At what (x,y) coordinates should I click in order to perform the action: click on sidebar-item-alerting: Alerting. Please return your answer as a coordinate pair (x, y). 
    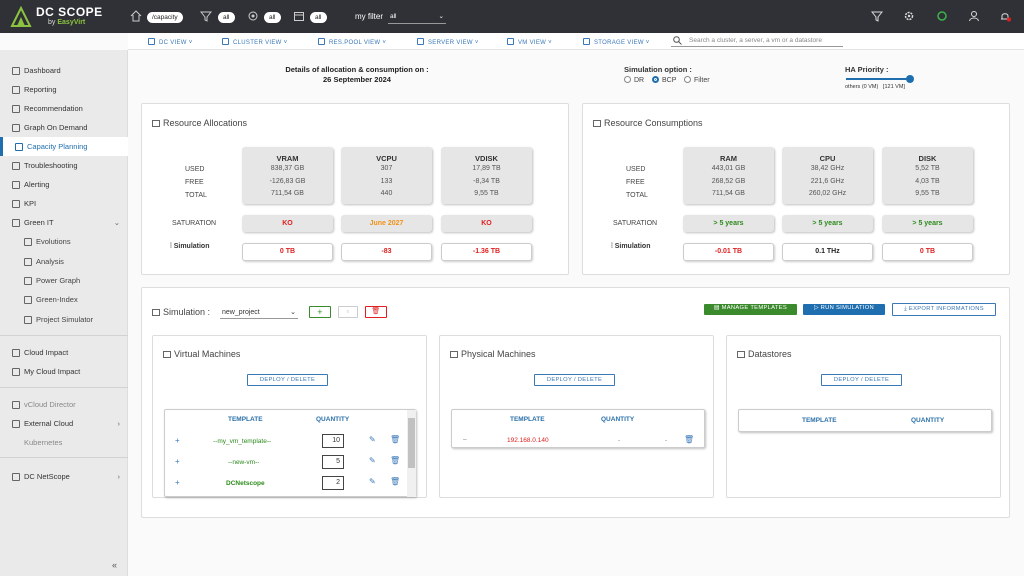
    Looking at the image, I should click on (64, 184).